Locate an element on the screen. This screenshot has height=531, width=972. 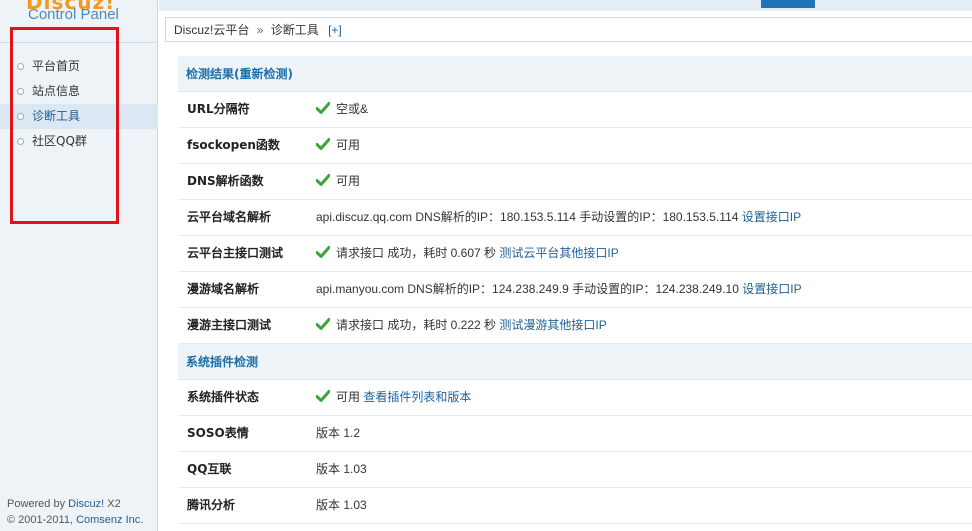
highlight-annotation-box is located at coordinates (64, 125).